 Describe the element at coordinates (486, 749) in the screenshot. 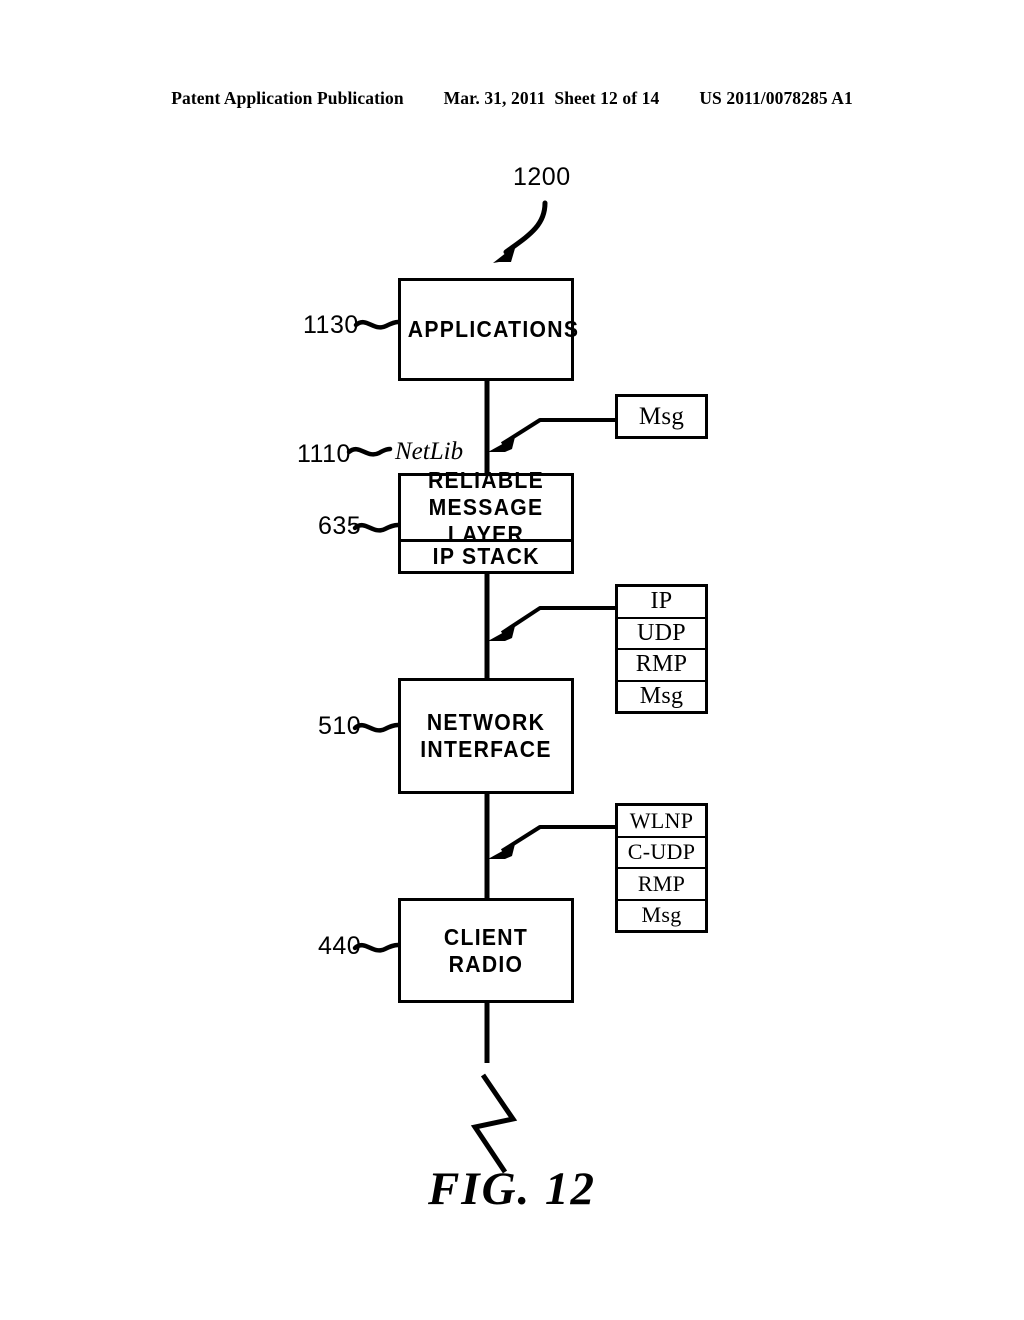

I see `network-interface-label-line2: INTERFACE` at that location.